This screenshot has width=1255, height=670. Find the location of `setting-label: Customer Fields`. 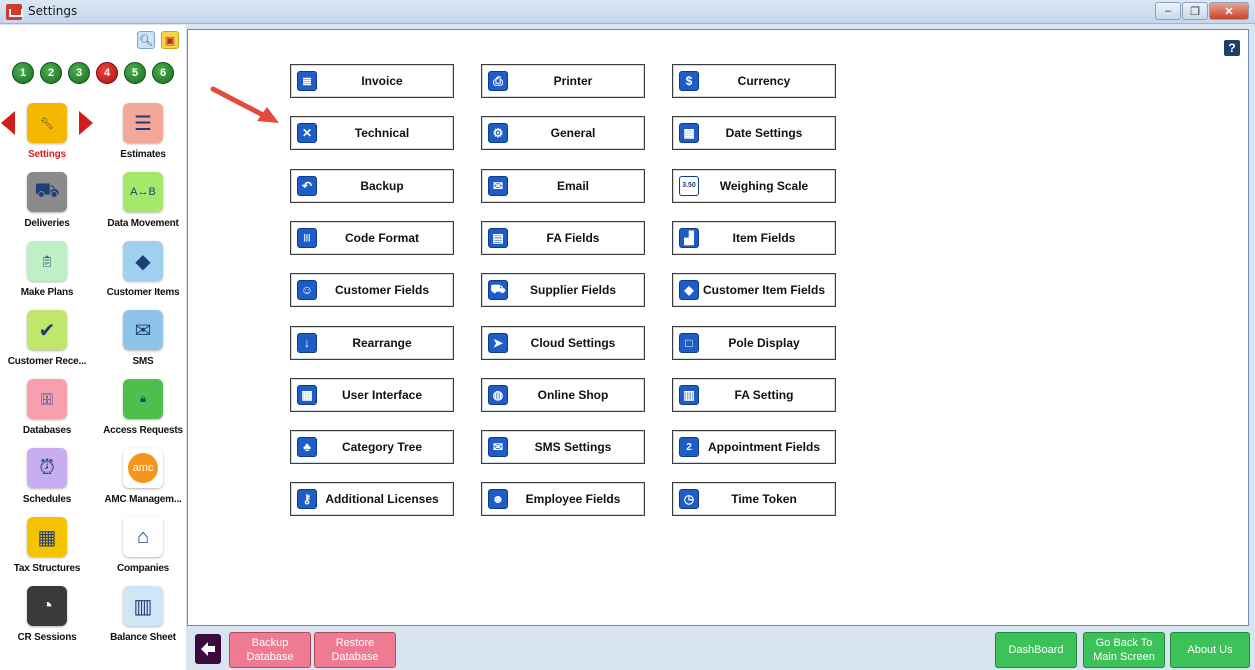

setting-label: Customer Fields is located at coordinates (382, 290).